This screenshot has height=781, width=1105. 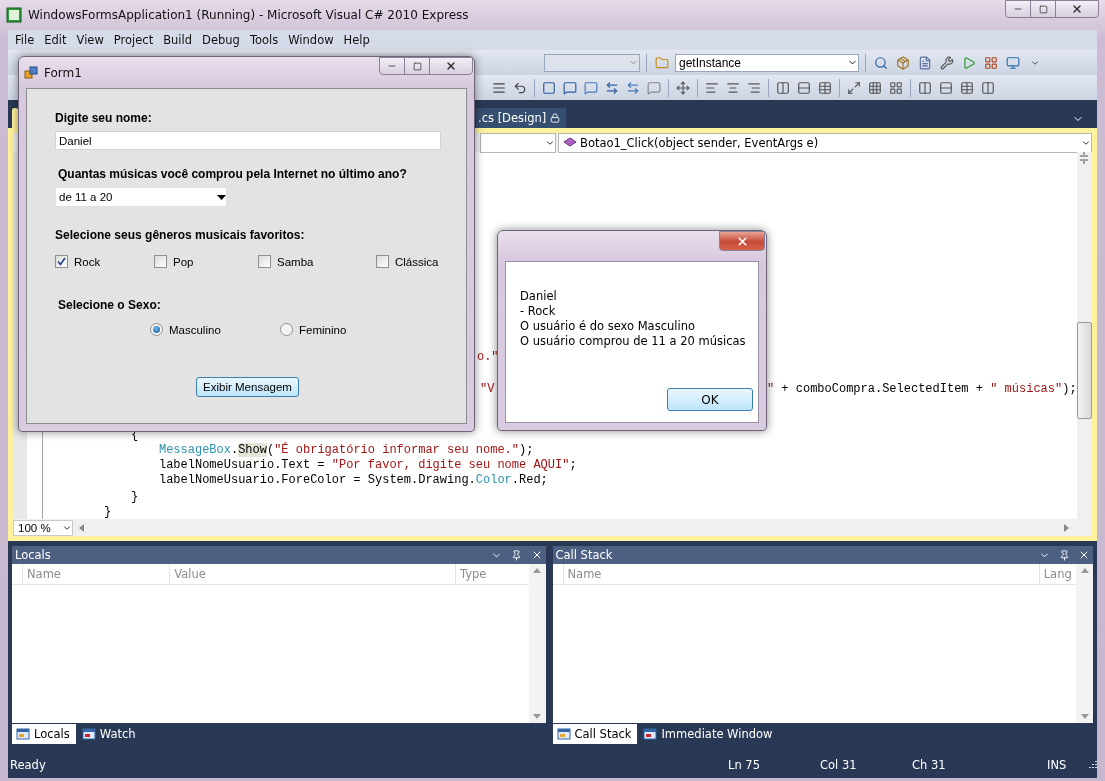 What do you see at coordinates (103, 118) in the screenshot?
I see `name-label: Digite seu nome:` at bounding box center [103, 118].